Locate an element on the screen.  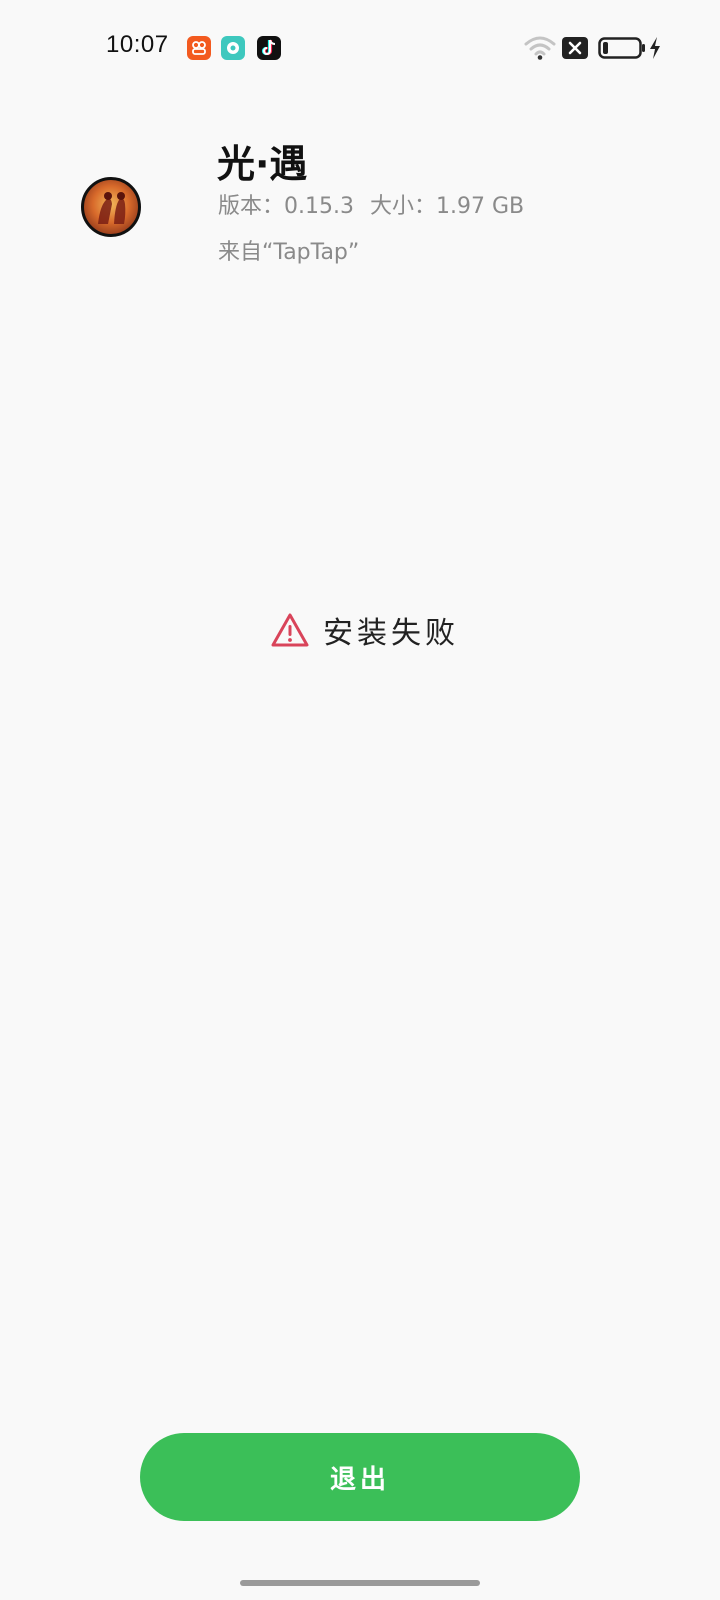
status-time: 10:07 is located at coordinates (137, 44).